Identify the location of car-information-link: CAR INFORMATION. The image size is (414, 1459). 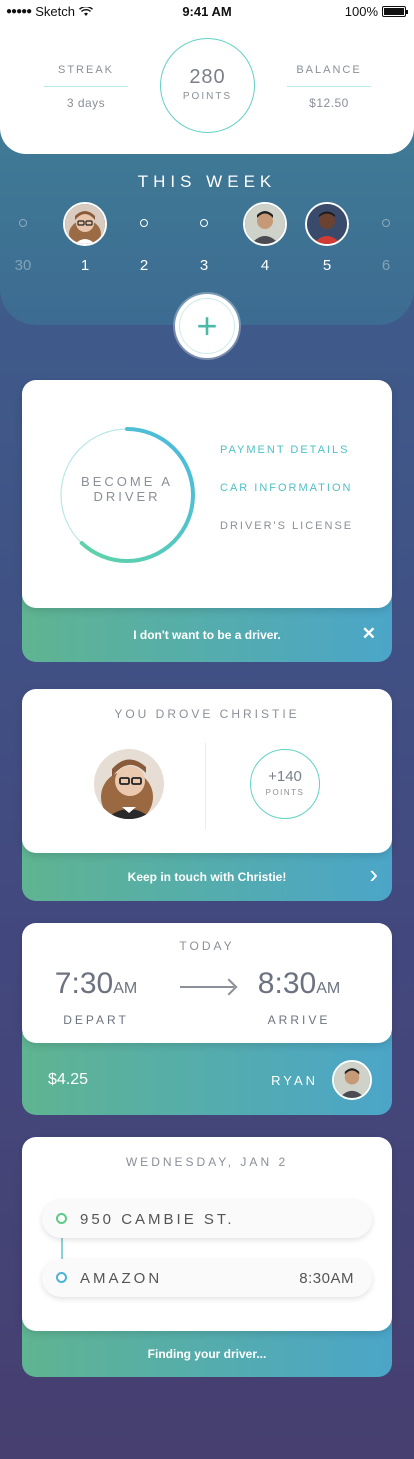
(286, 488).